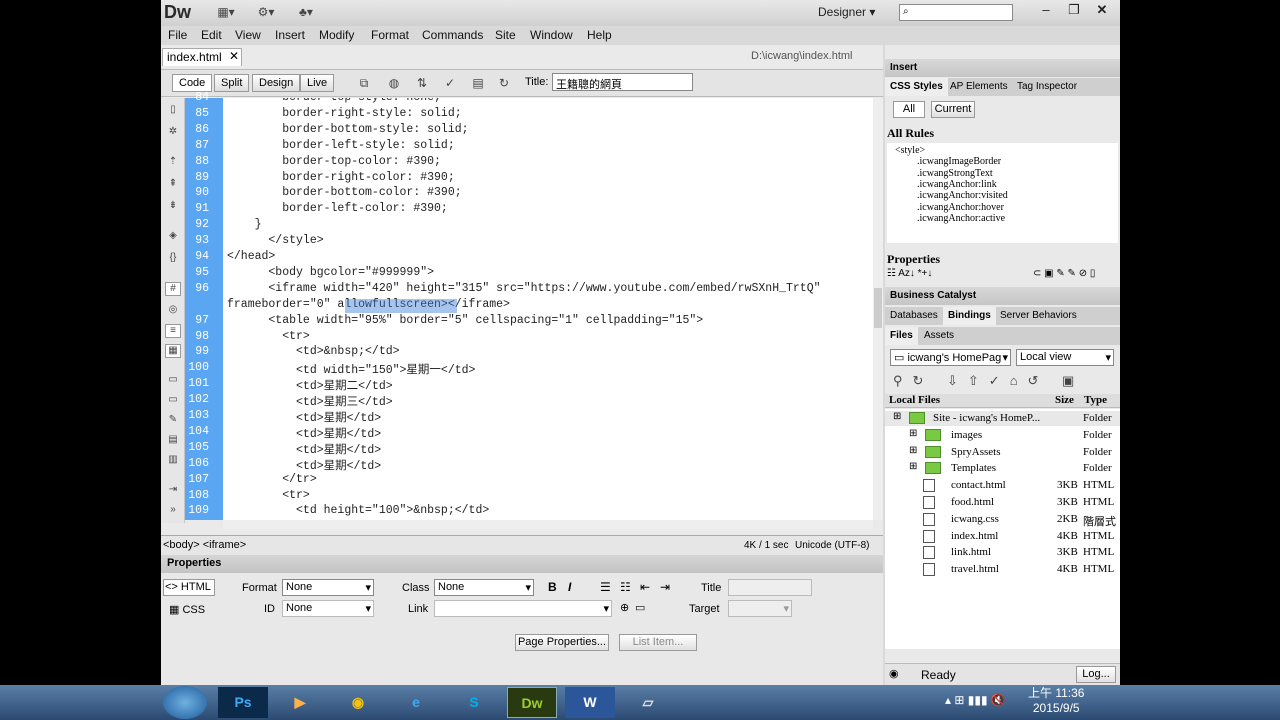  What do you see at coordinates (234, 56) in the screenshot?
I see `tab-close-icon: ✕` at bounding box center [234, 56].